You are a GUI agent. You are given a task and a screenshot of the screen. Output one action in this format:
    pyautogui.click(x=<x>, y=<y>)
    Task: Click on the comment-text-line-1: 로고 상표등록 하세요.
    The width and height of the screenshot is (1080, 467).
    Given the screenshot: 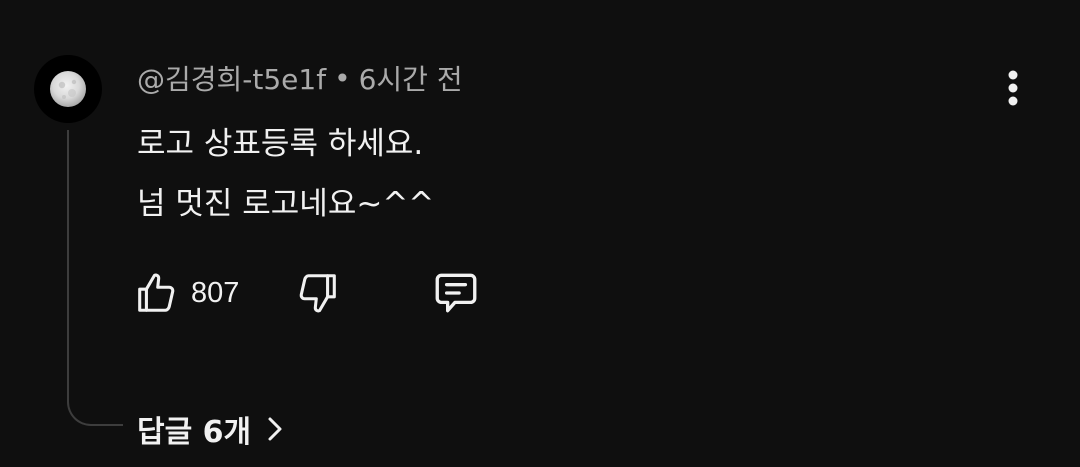 What is the action you would take?
    pyautogui.click(x=280, y=144)
    